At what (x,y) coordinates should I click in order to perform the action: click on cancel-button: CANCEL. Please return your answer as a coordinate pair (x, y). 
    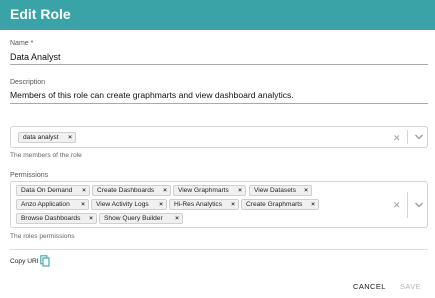
    Looking at the image, I should click on (369, 286).